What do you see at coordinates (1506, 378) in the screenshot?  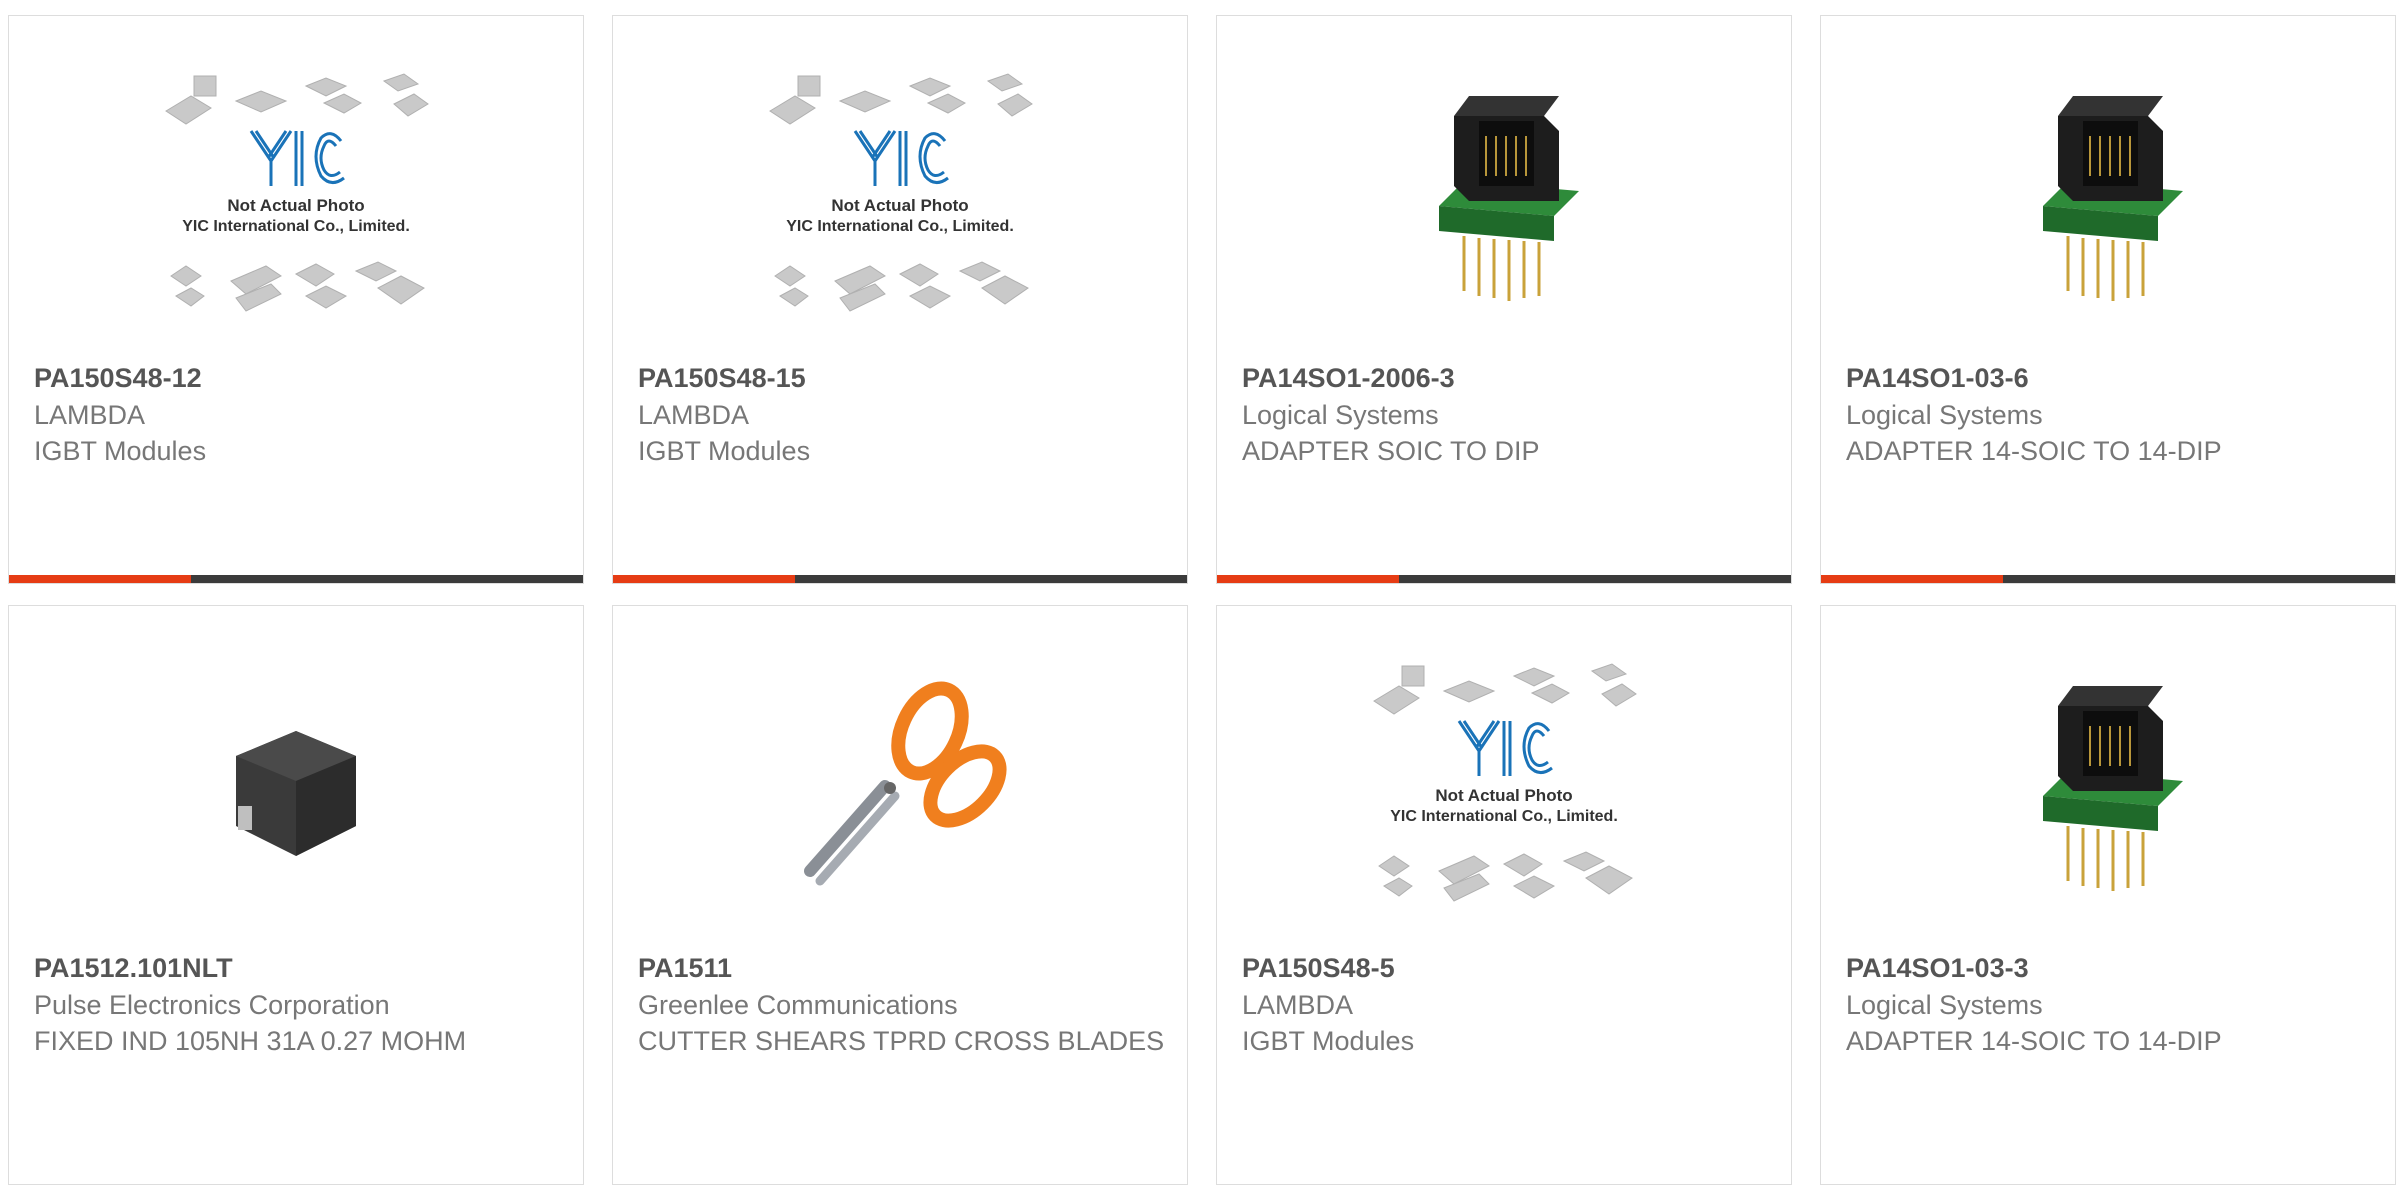 I see `part-number-link: PA14SO1-2006-3` at bounding box center [1506, 378].